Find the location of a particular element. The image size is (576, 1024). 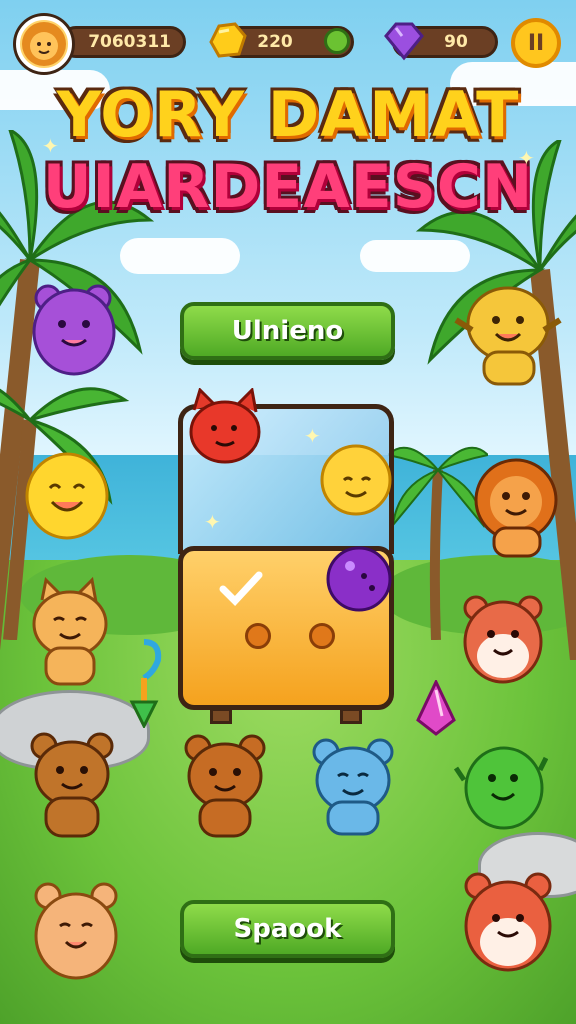

rainbow-potion-icon is located at coordinates (144, 683).